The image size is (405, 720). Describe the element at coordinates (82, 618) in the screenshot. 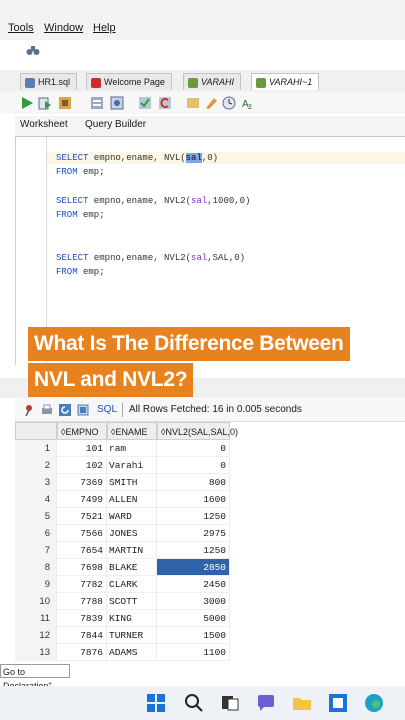

I see `cell-empno: 7839` at that location.